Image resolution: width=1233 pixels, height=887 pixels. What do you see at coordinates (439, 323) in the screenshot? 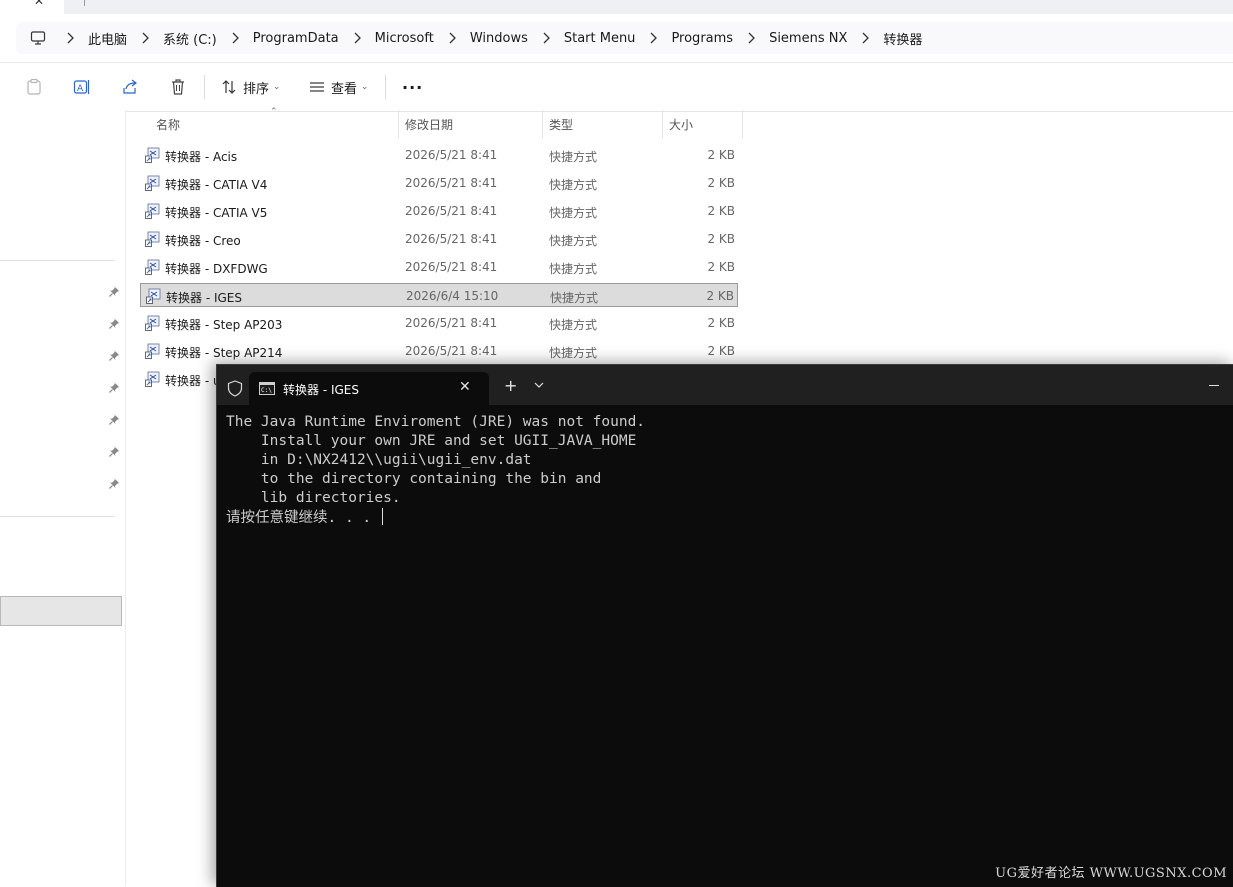
I see `file-row: 转换器 - Step AP203 2026/5/21 8:41 快捷方式 2 KB` at bounding box center [439, 323].